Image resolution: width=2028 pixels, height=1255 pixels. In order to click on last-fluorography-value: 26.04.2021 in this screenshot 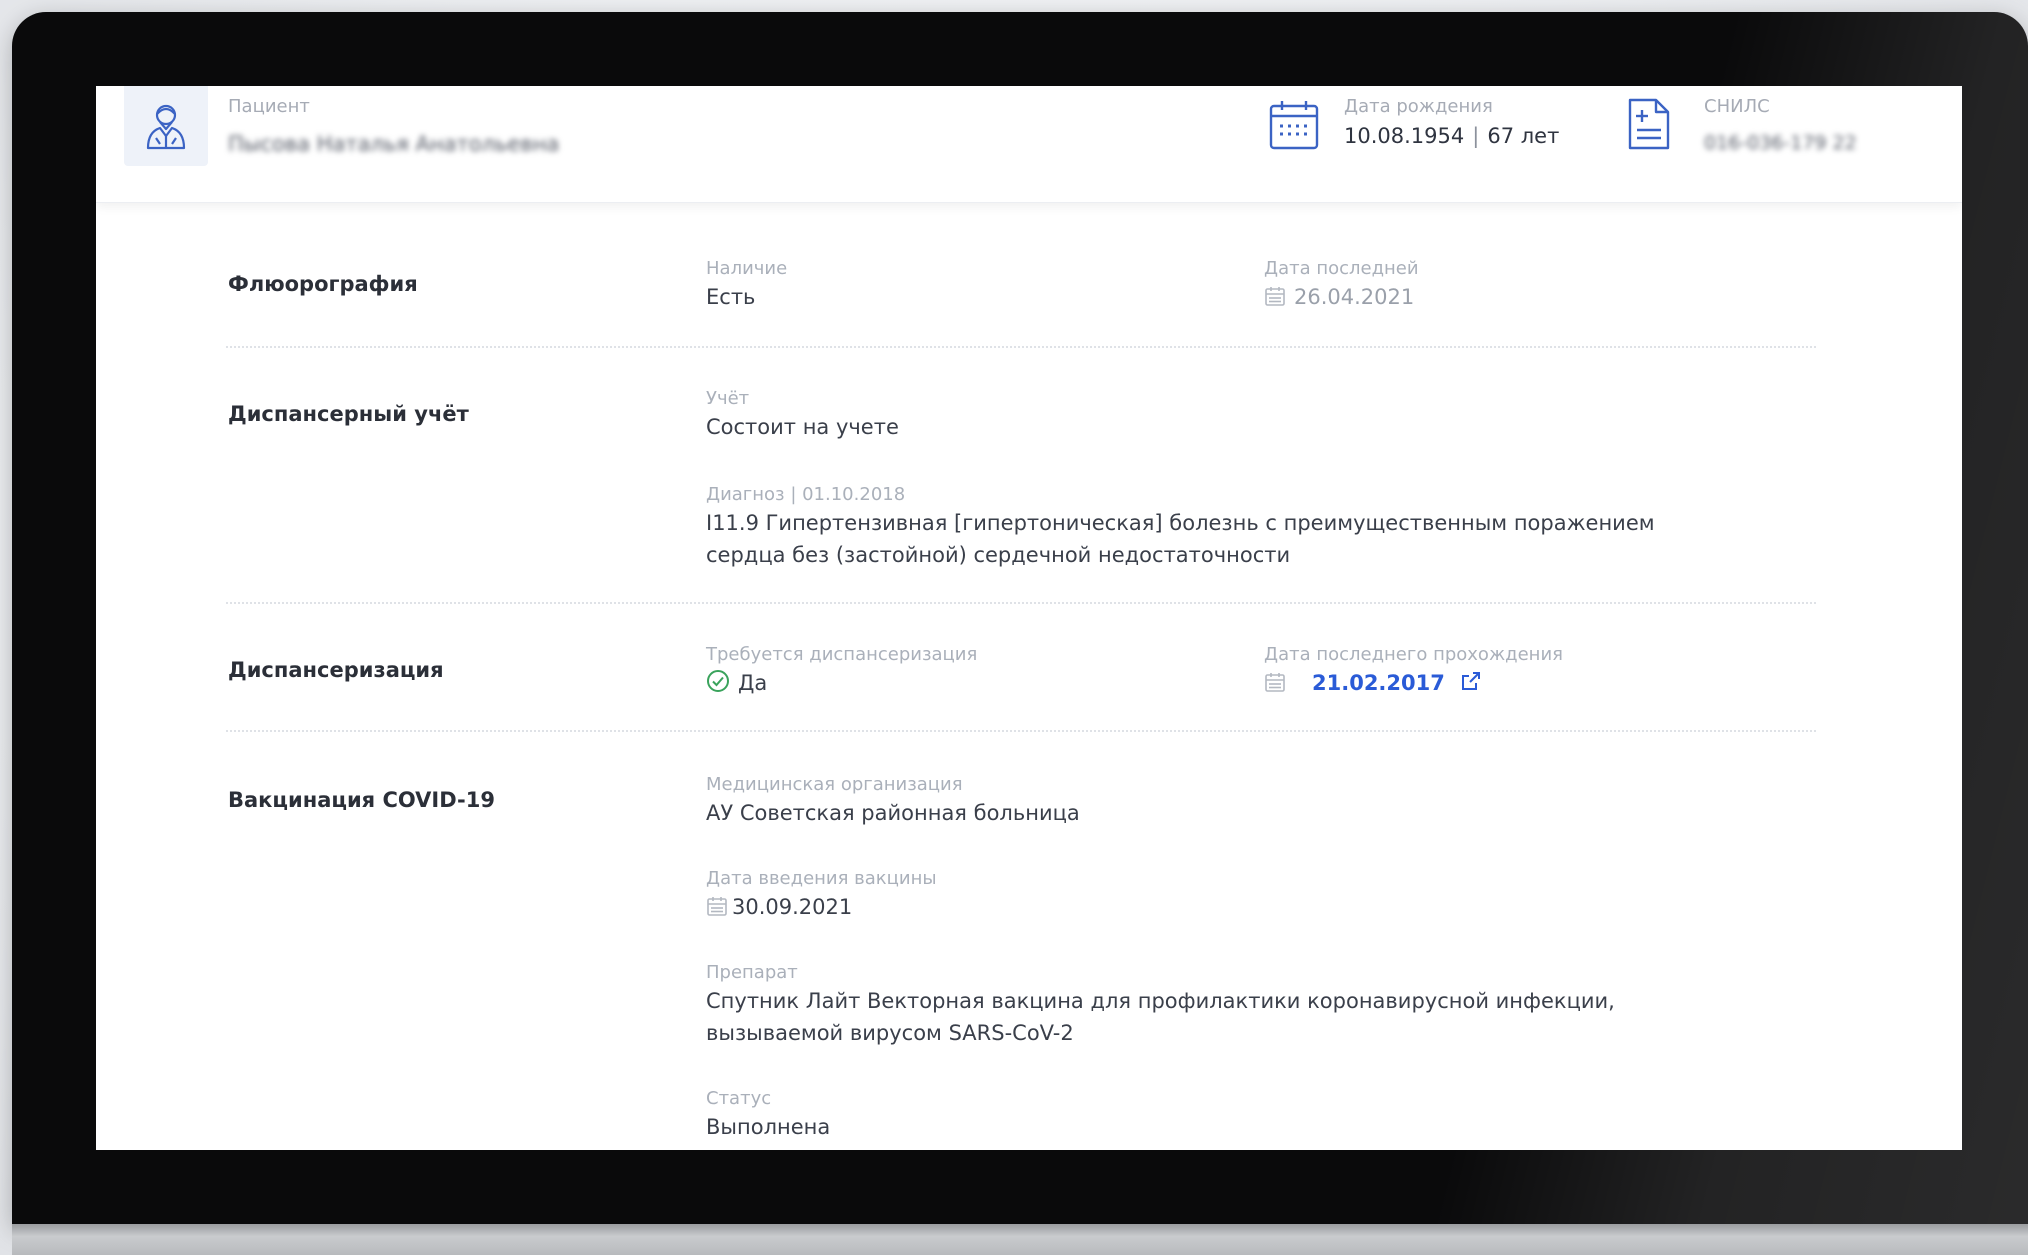, I will do `click(1339, 297)`.